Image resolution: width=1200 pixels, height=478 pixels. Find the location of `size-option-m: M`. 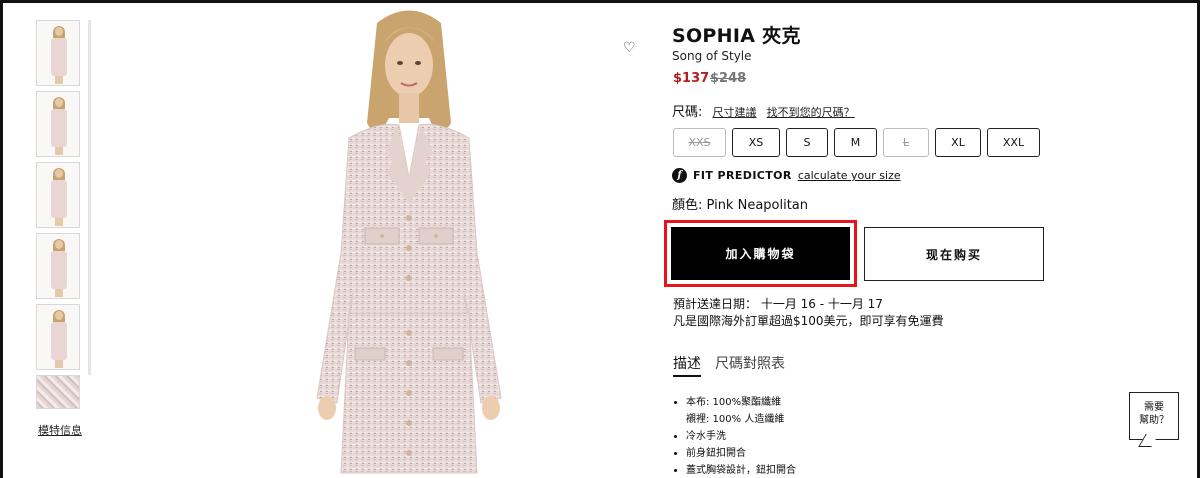

size-option-m: M is located at coordinates (855, 142).